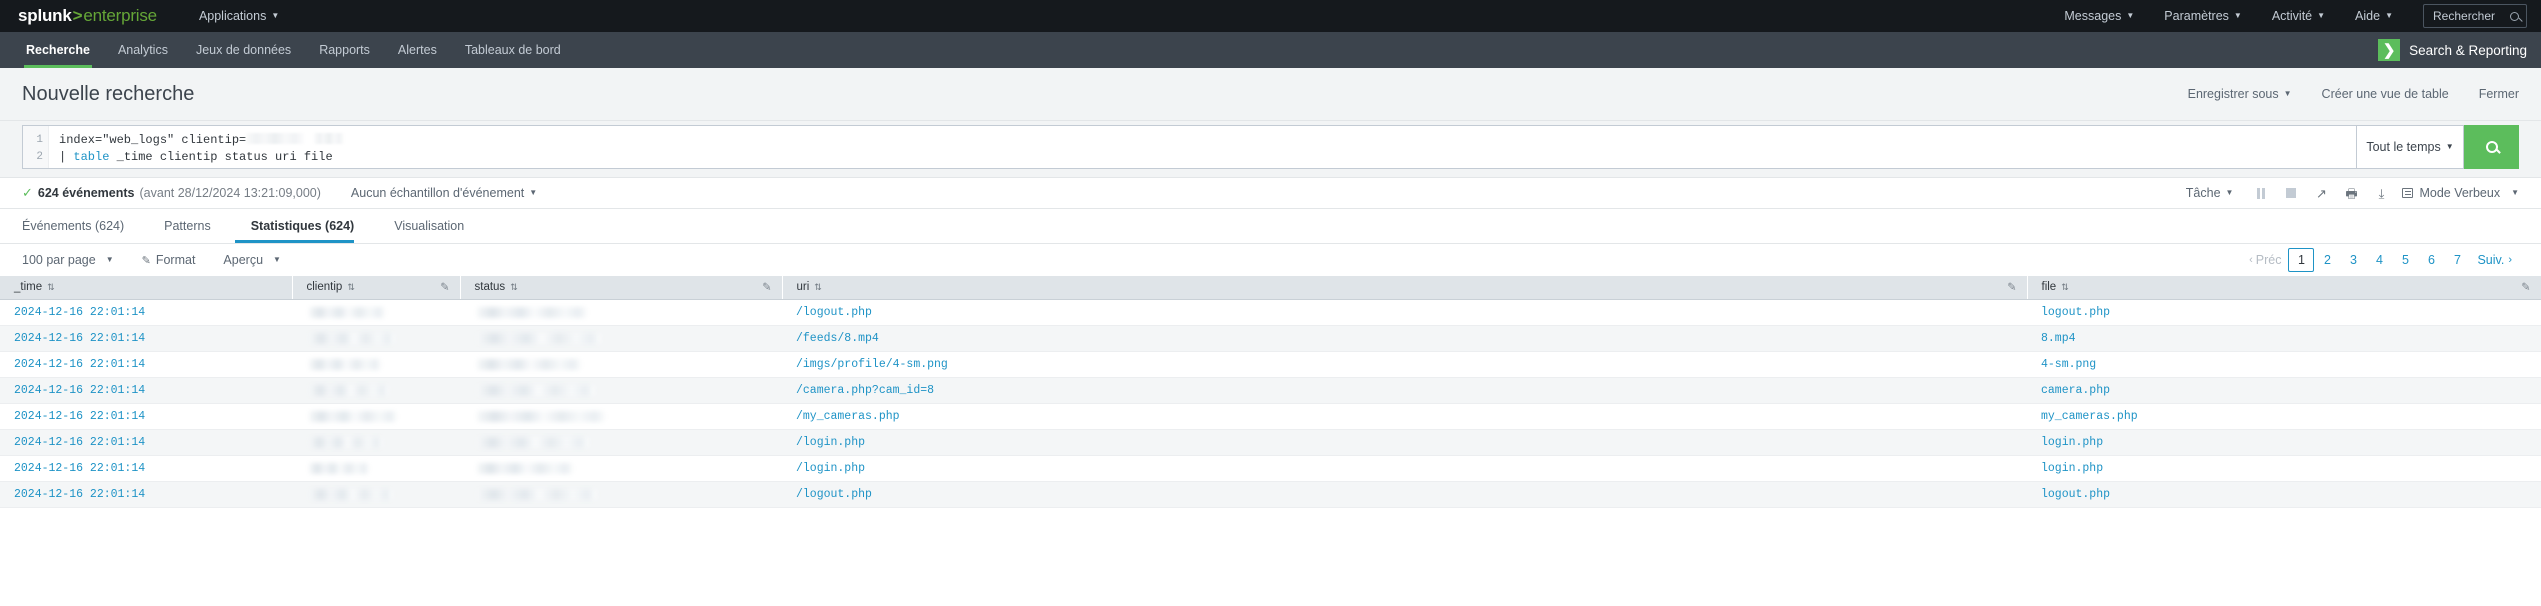 The image size is (2541, 606). I want to click on tab-statistiques: Statistiques (624), so click(302, 226).